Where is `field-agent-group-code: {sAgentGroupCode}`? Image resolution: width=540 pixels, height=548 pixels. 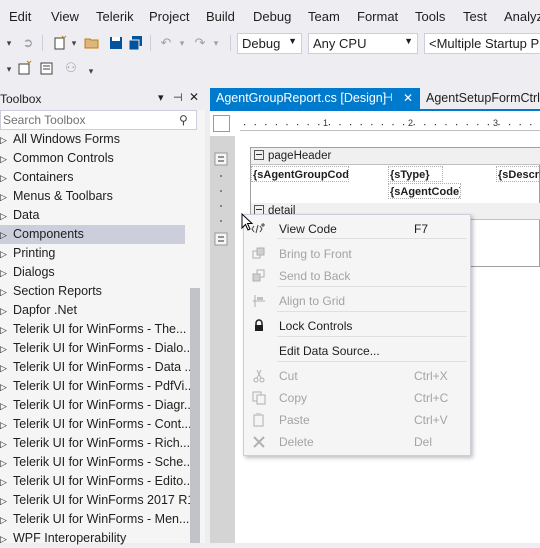
field-agent-group-code: {sAgentGroupCode} is located at coordinates (300, 174).